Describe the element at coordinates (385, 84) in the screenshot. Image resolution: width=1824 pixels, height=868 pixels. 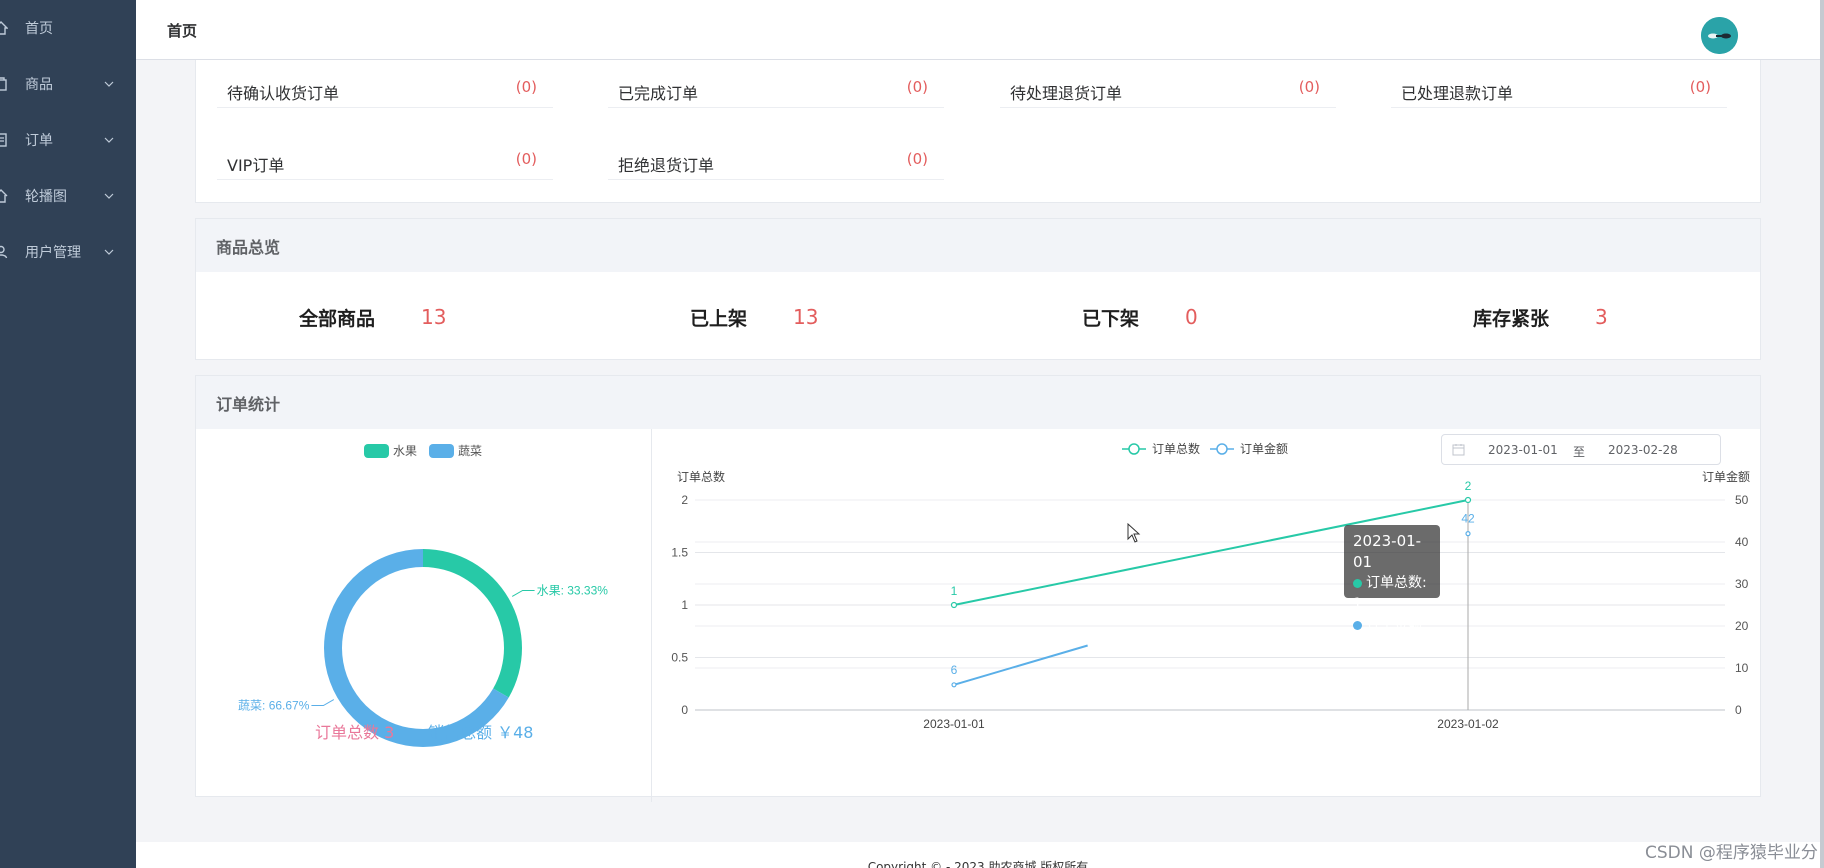
I see `order-status-pending-receipt: 待确认收货订单 (0)` at that location.